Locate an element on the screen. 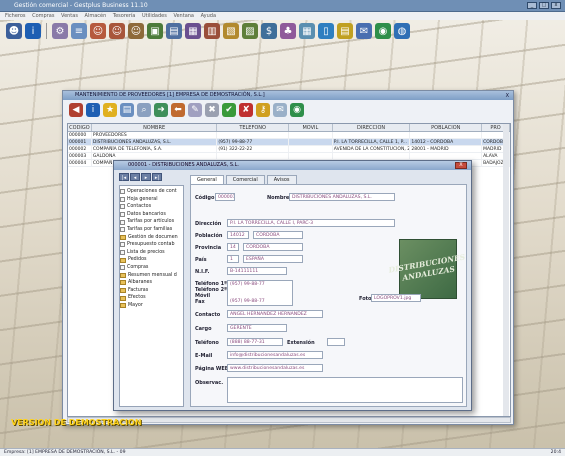  telefono1-field: (957) 99-88-77 is located at coordinates (247, 284).